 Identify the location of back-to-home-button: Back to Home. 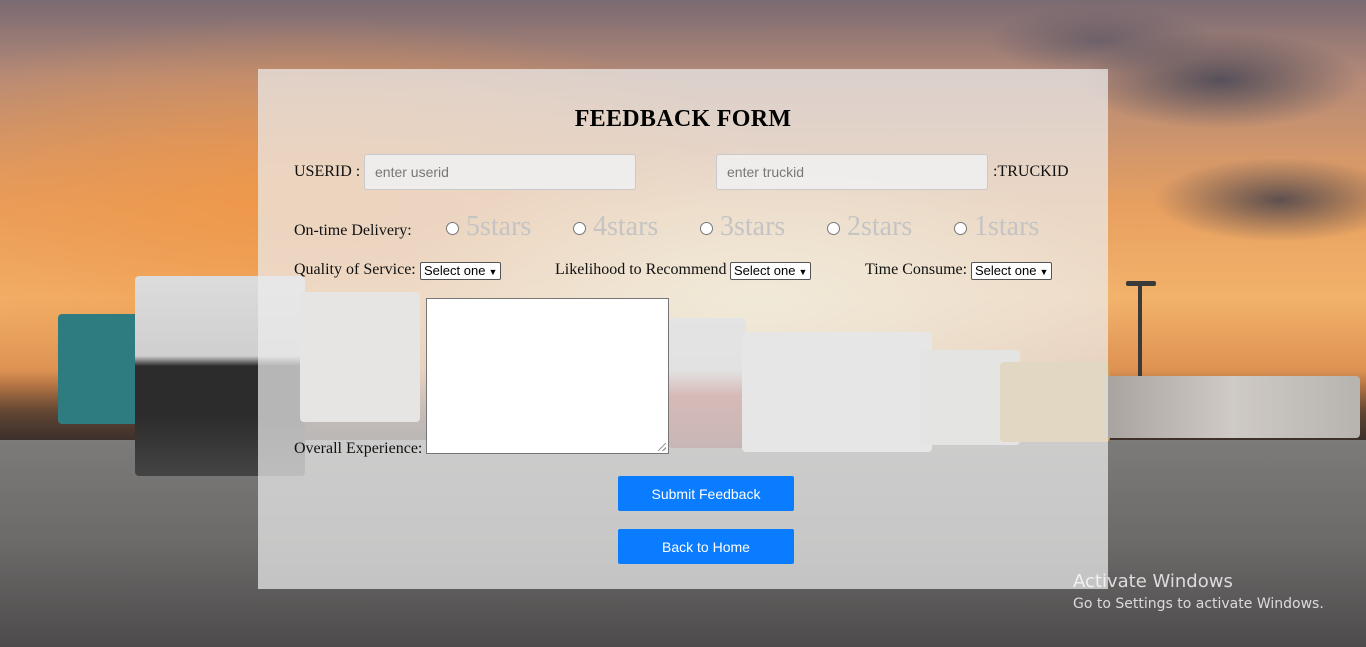
(706, 546).